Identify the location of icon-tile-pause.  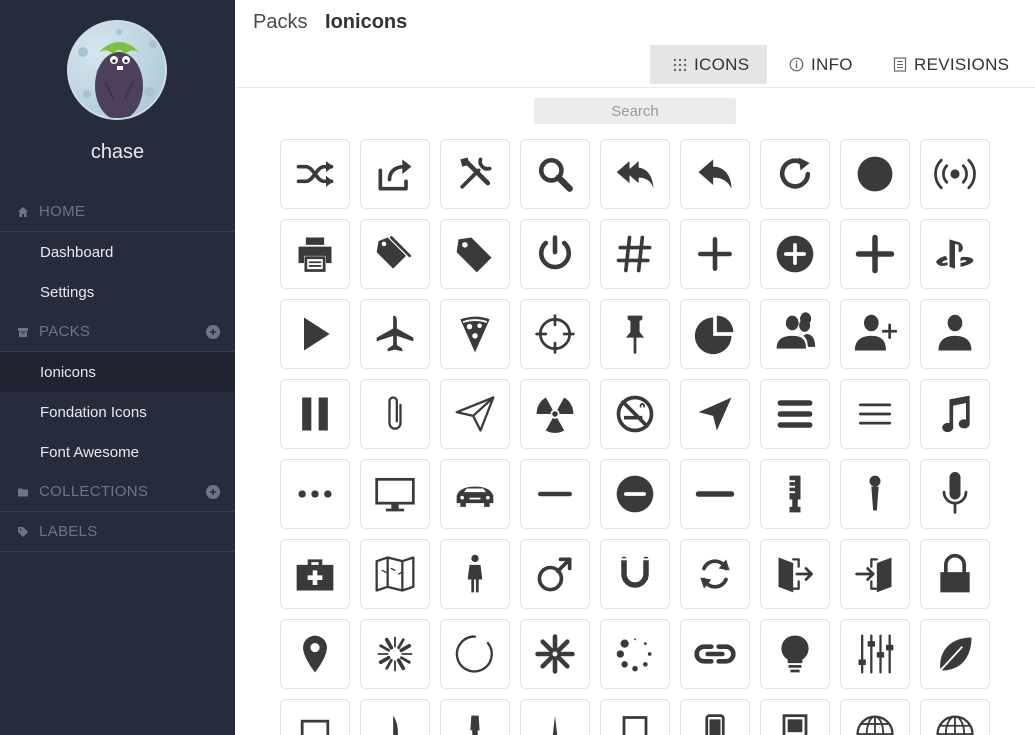
(315, 414).